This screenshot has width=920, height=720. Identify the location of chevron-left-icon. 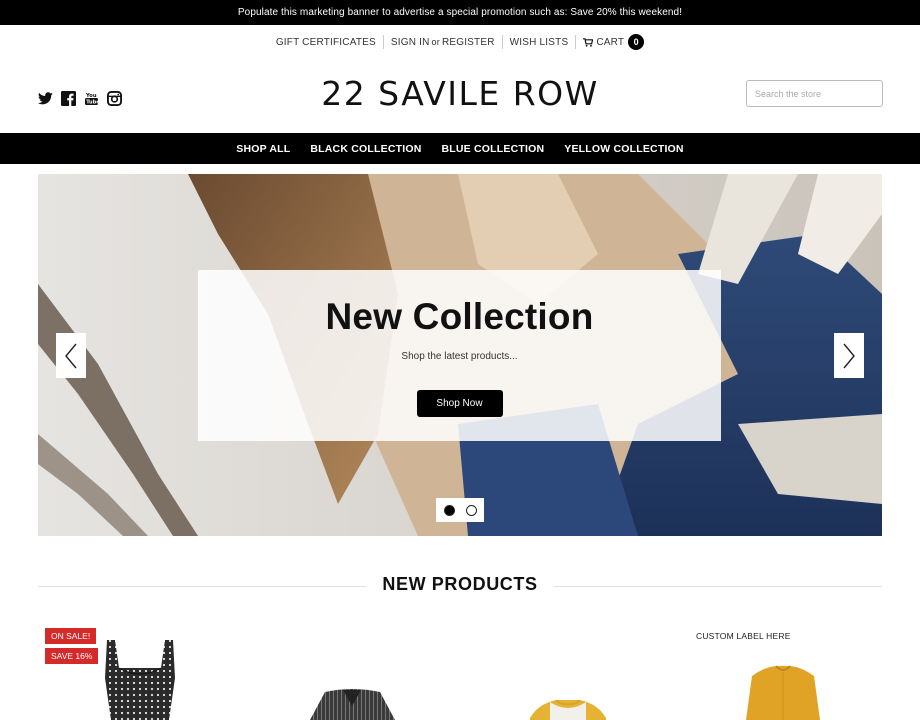
(71, 355).